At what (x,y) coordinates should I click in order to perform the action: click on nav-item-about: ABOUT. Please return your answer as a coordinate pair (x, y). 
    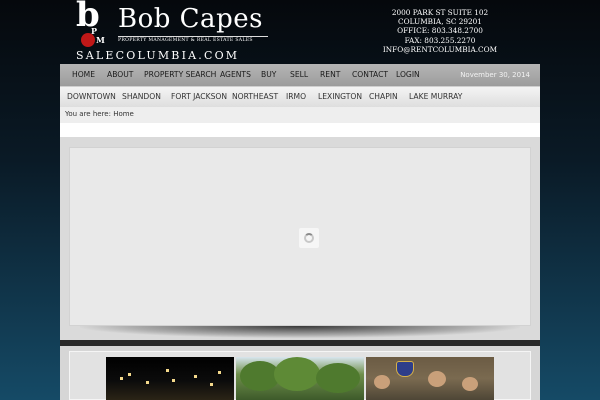
    Looking at the image, I should click on (120, 75).